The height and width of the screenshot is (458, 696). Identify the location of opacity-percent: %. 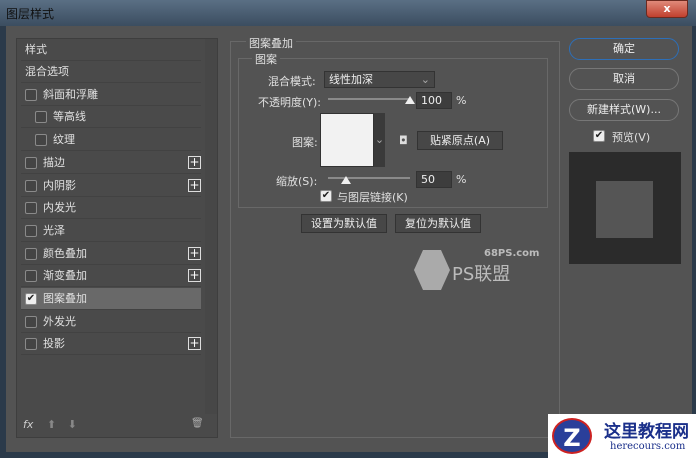
(461, 100).